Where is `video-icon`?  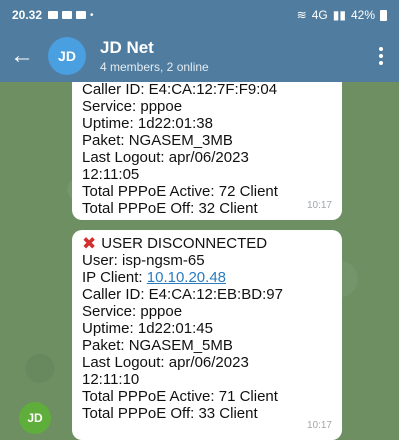 video-icon is located at coordinates (67, 15).